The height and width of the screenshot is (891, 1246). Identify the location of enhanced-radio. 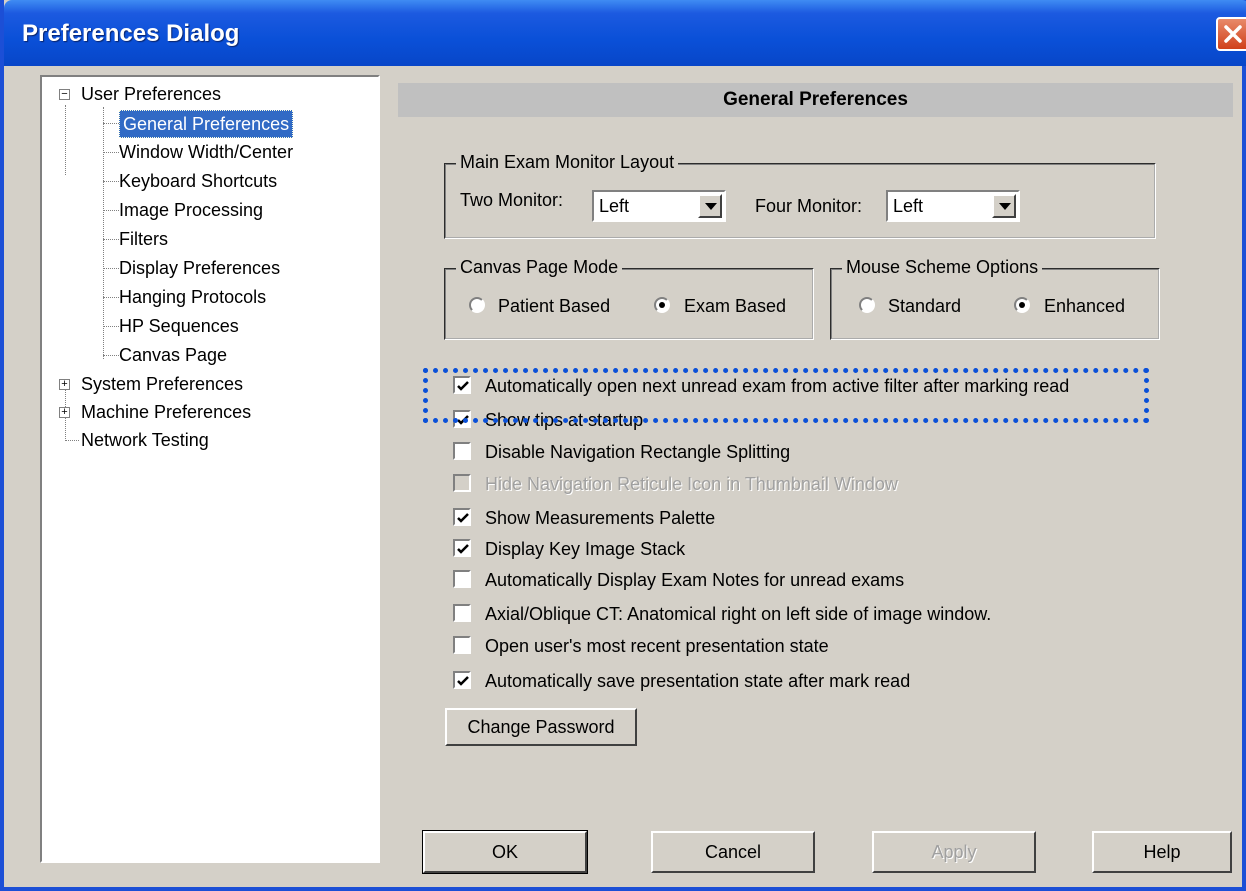
(1022, 305).